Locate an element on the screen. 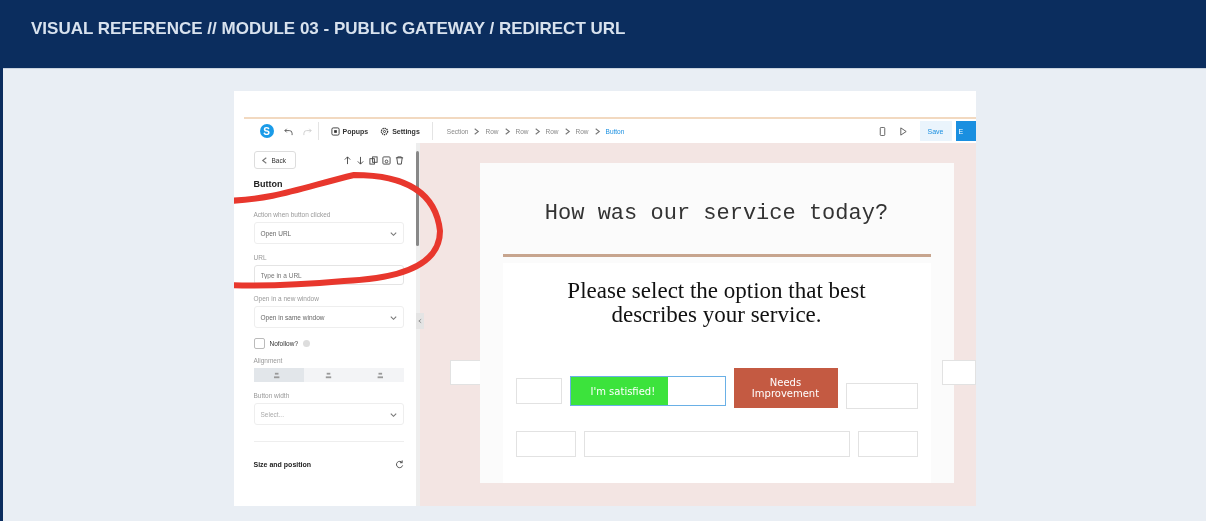  checkbox is located at coordinates (259, 343).